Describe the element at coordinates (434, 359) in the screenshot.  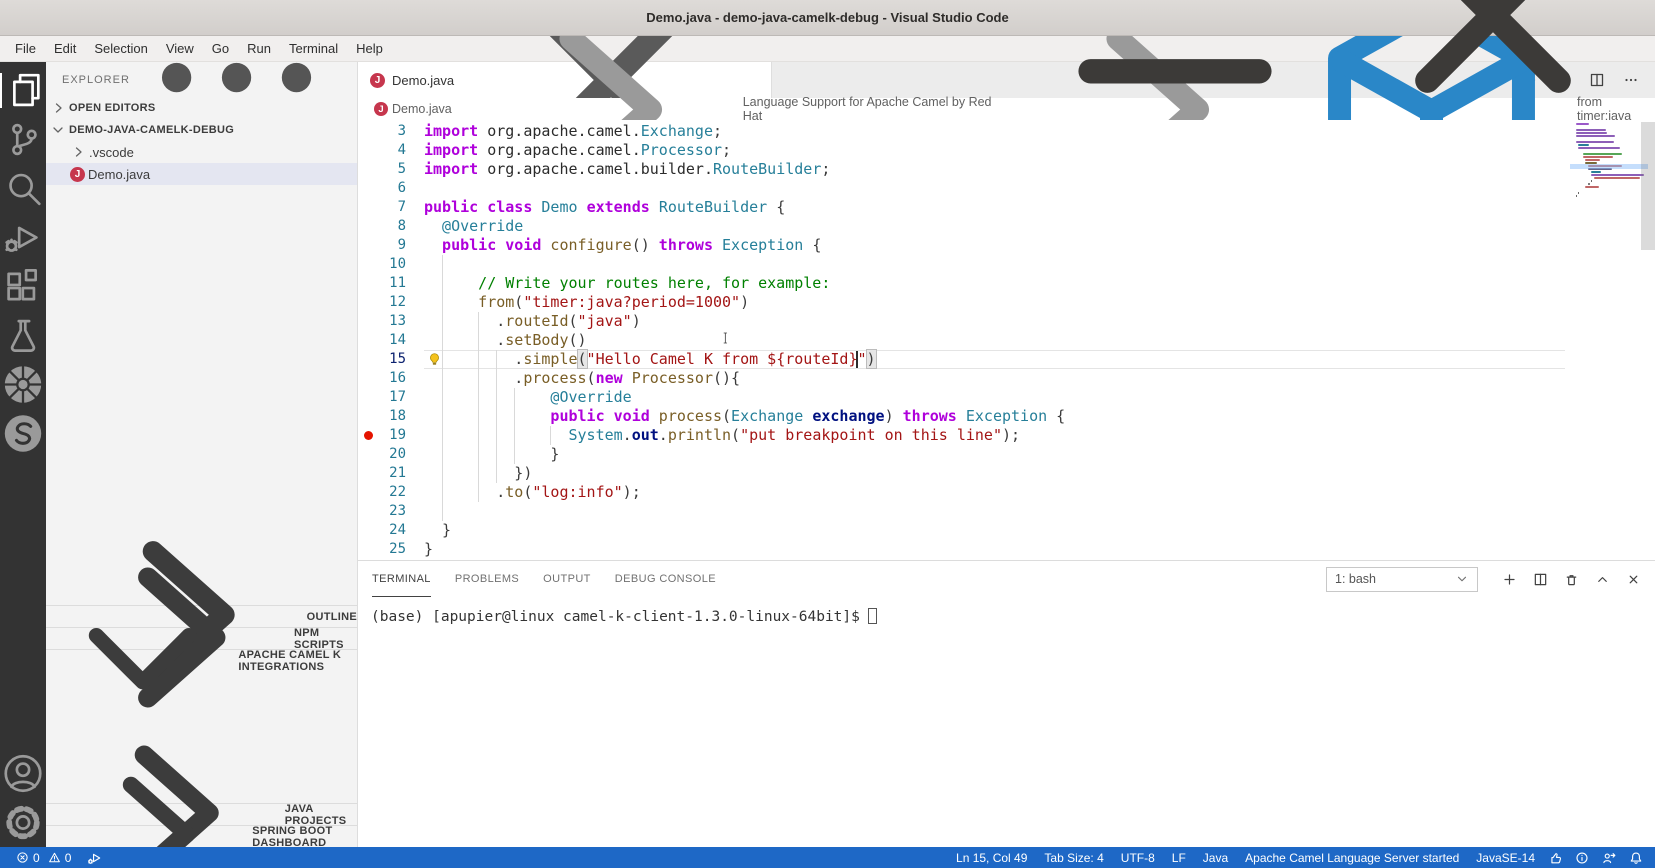
I see `lightbulb-icon` at that location.